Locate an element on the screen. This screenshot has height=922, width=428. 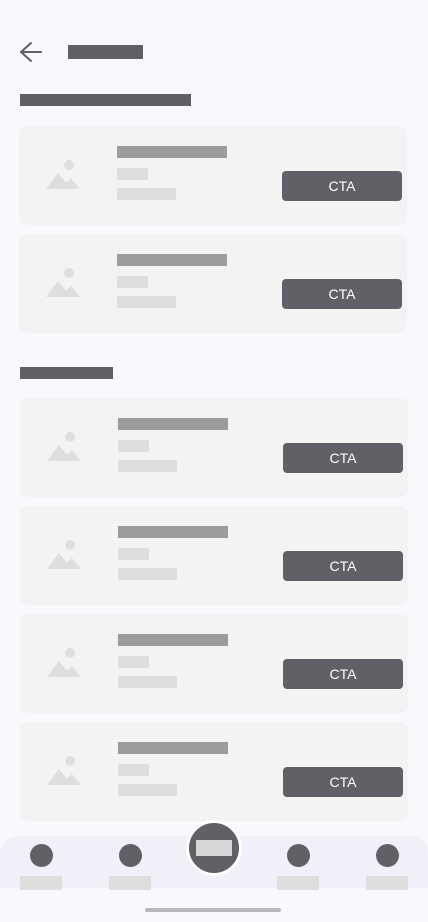
fab-icon is located at coordinates (214, 848).